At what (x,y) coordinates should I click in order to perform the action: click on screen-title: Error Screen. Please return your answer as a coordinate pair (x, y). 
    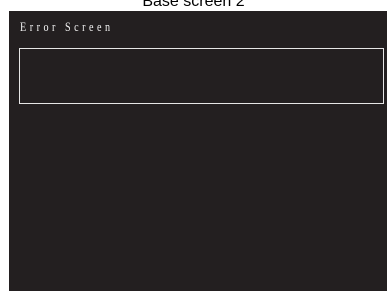
    Looking at the image, I should click on (67, 26).